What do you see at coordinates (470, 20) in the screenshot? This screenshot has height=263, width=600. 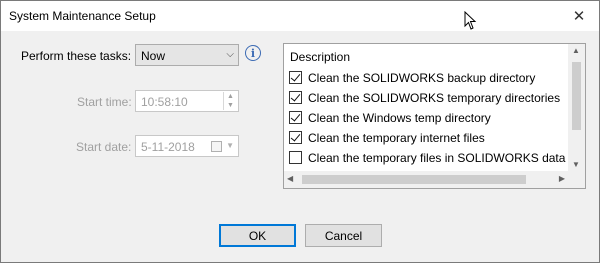 I see `mouse-cursor-icon` at bounding box center [470, 20].